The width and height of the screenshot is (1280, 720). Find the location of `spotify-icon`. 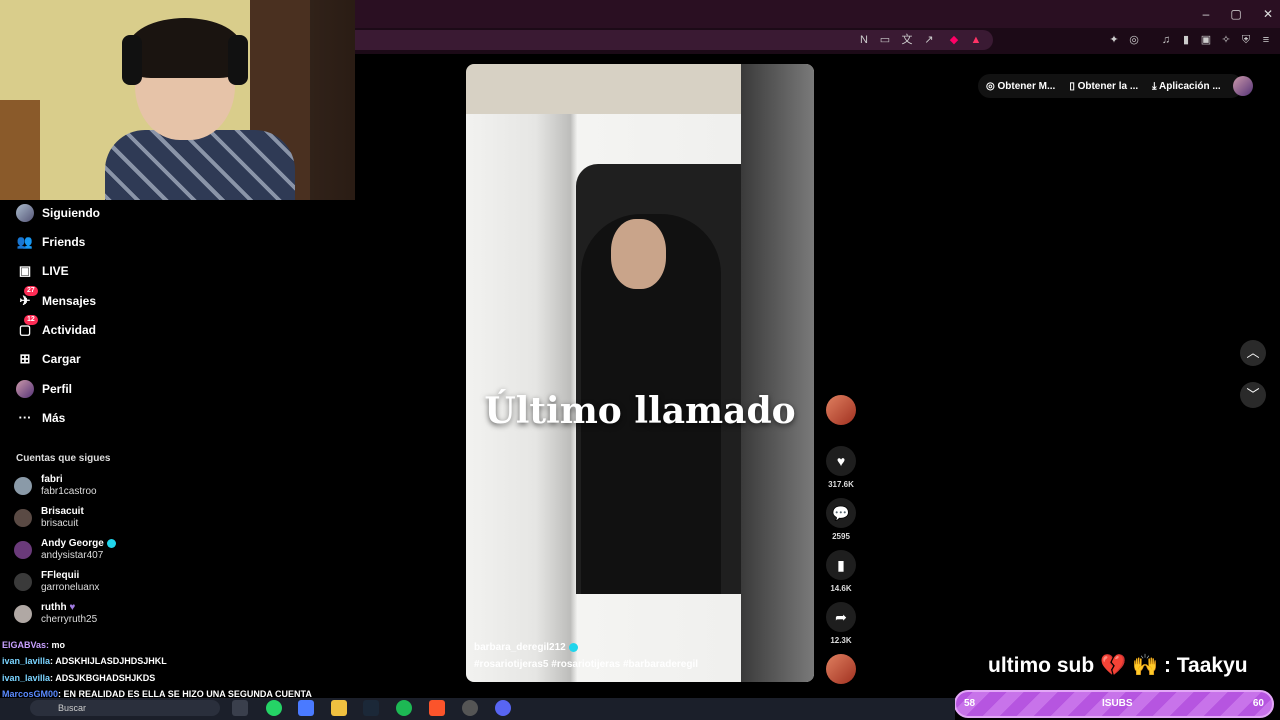

spotify-icon is located at coordinates (404, 708).